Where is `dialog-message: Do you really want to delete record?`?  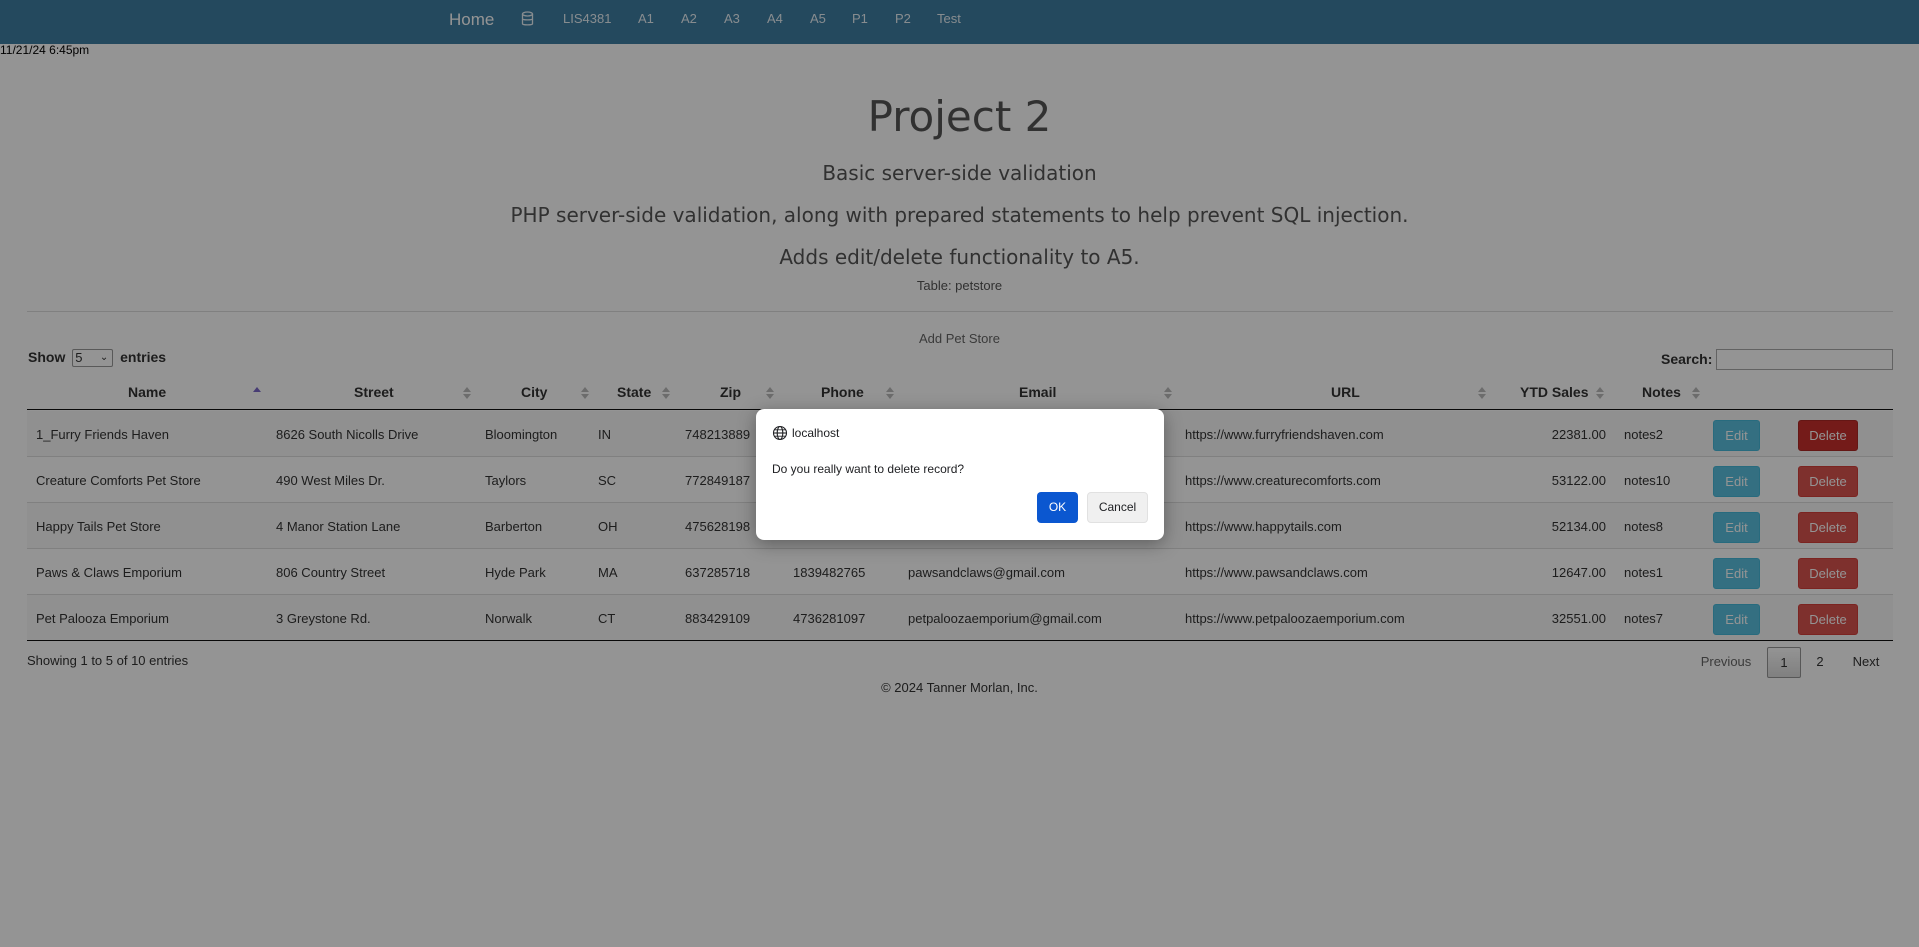 dialog-message: Do you really want to delete record? is located at coordinates (868, 469).